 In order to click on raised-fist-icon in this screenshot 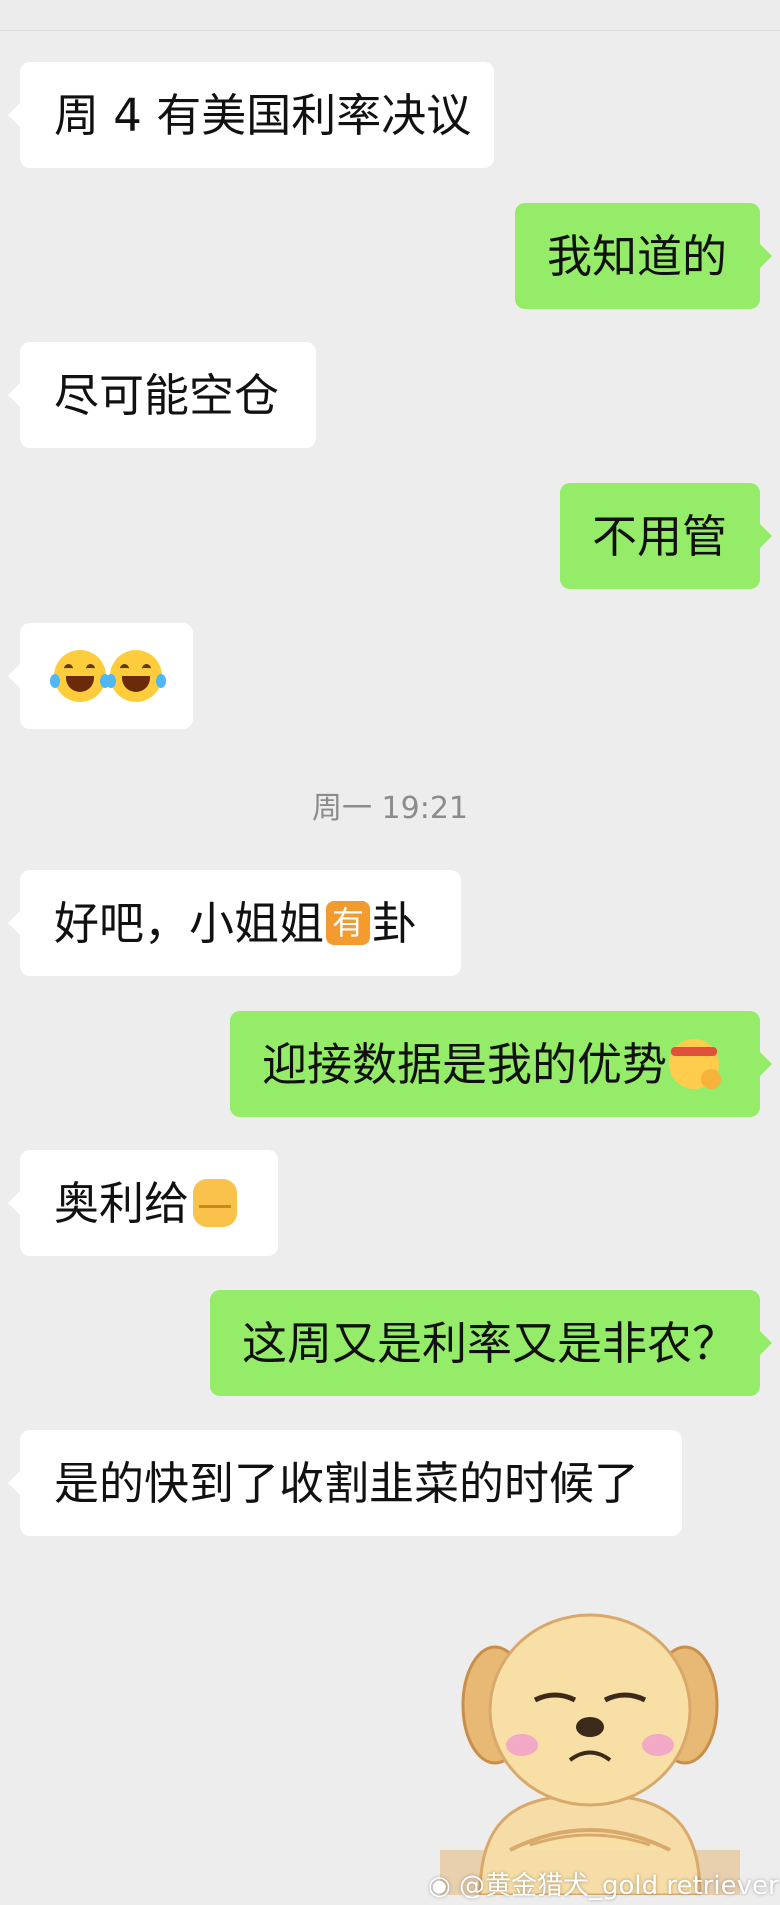, I will do `click(215, 1203)`.